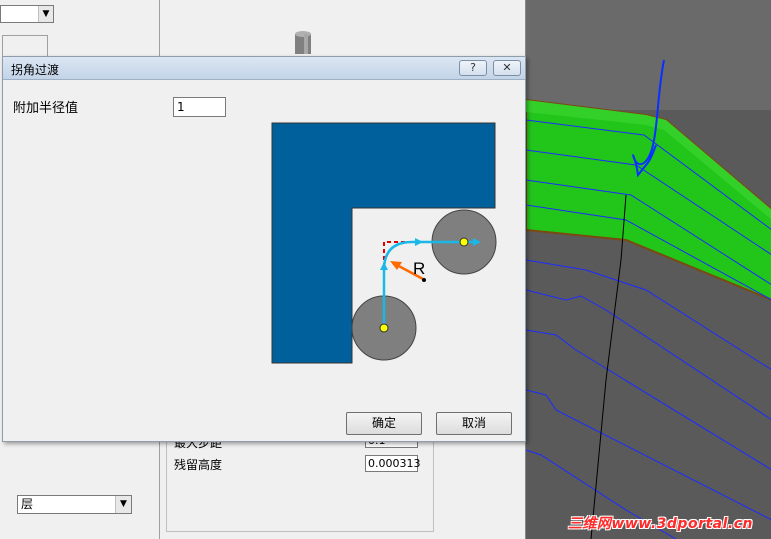 The height and width of the screenshot is (539, 771). What do you see at coordinates (419, 268) in the screenshot?
I see `radius-label: R` at bounding box center [419, 268].